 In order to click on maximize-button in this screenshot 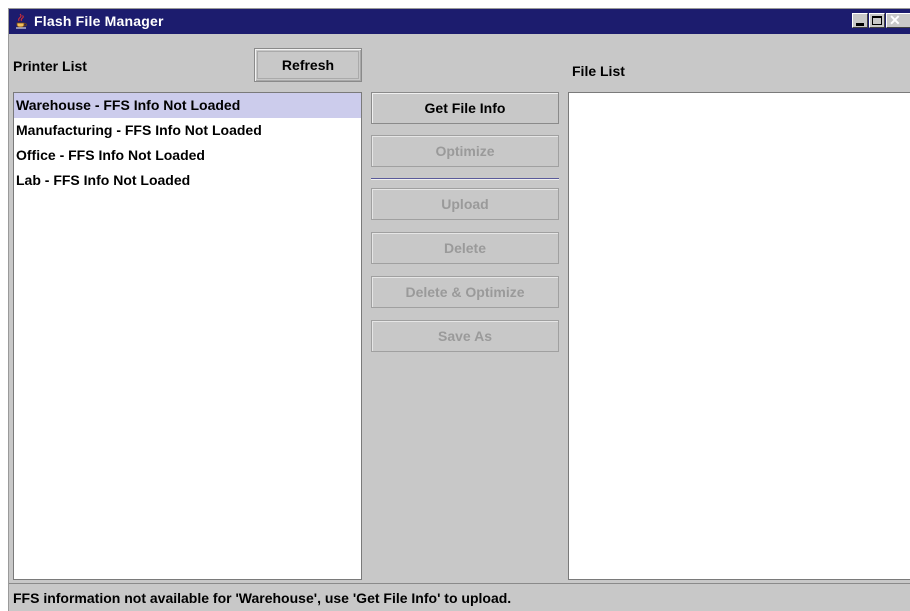, I will do `click(877, 20)`.